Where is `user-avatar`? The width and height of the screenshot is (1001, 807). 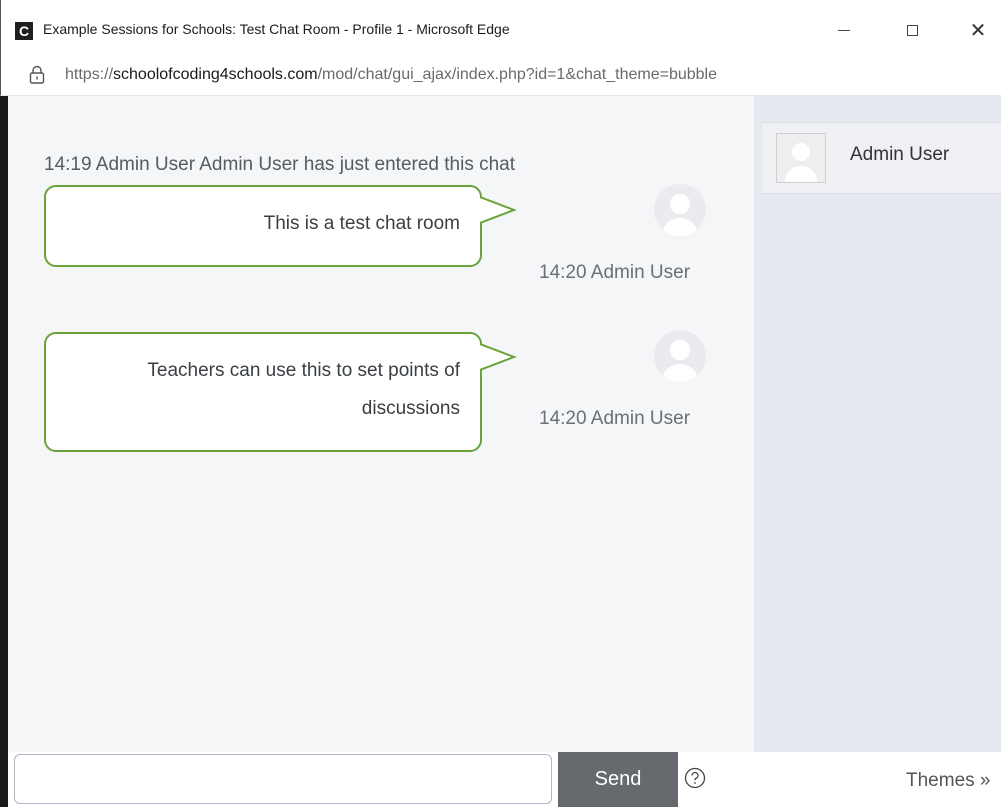 user-avatar is located at coordinates (801, 158).